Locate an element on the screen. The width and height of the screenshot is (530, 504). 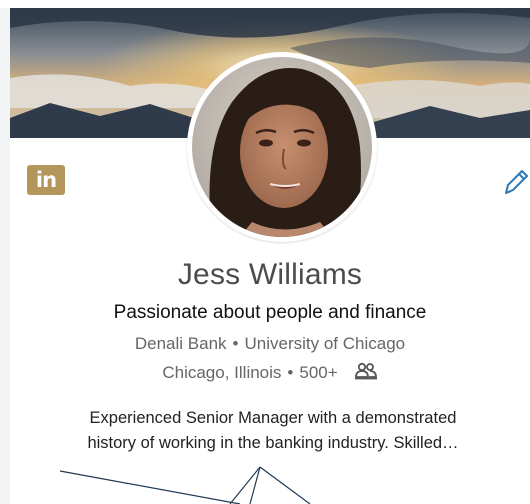
connector-lines is located at coordinates (185, 485).